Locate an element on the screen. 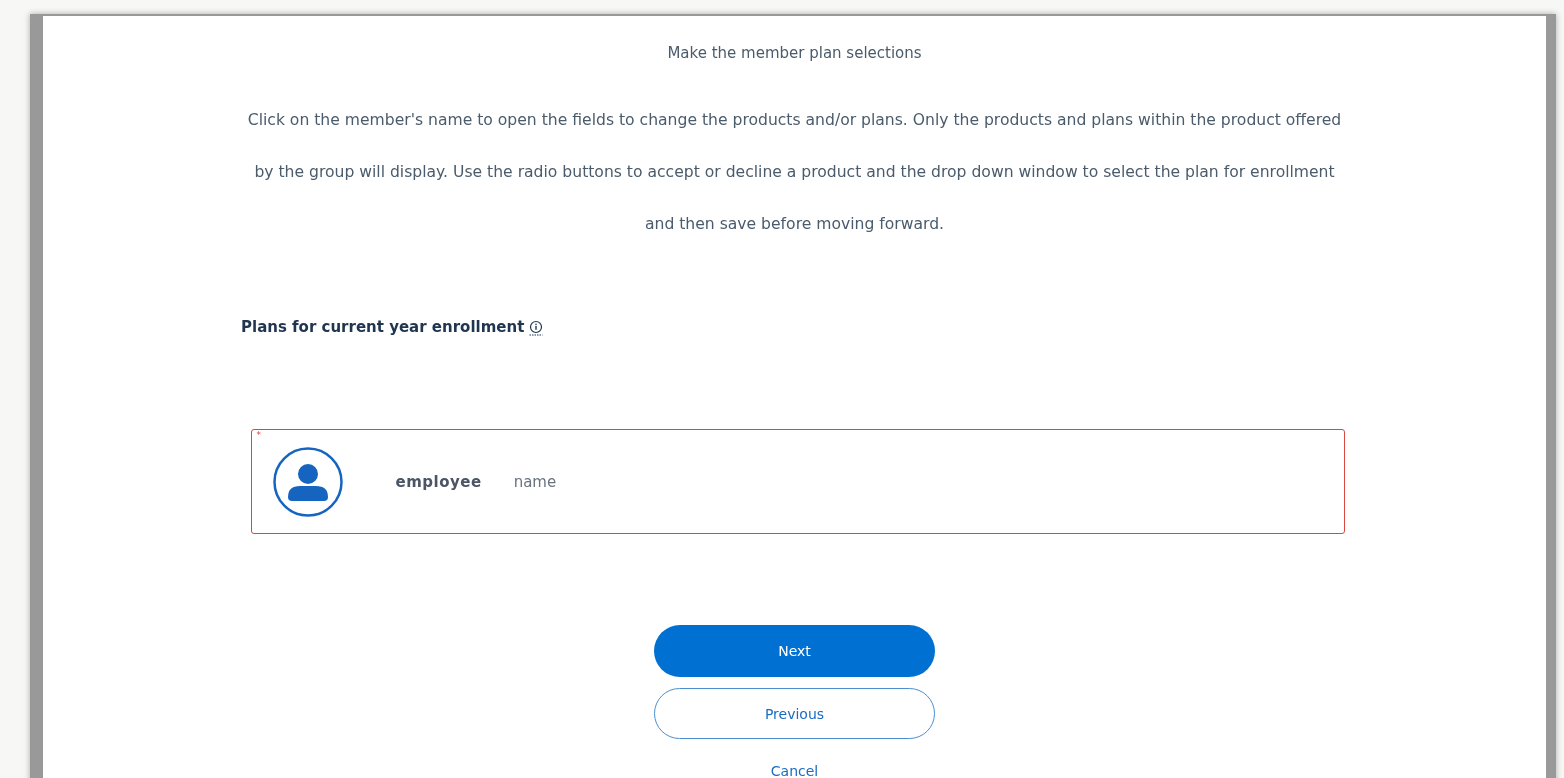 The image size is (1564, 778). avatar-icon is located at coordinates (307, 481).